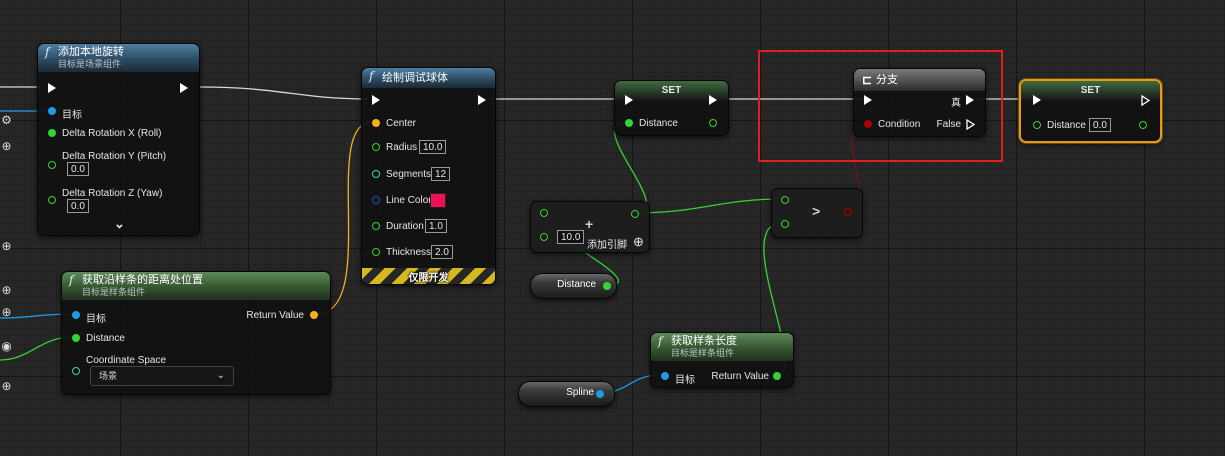 Image resolution: width=1225 pixels, height=456 pixels. I want to click on node-title: SET, so click(1090, 91).